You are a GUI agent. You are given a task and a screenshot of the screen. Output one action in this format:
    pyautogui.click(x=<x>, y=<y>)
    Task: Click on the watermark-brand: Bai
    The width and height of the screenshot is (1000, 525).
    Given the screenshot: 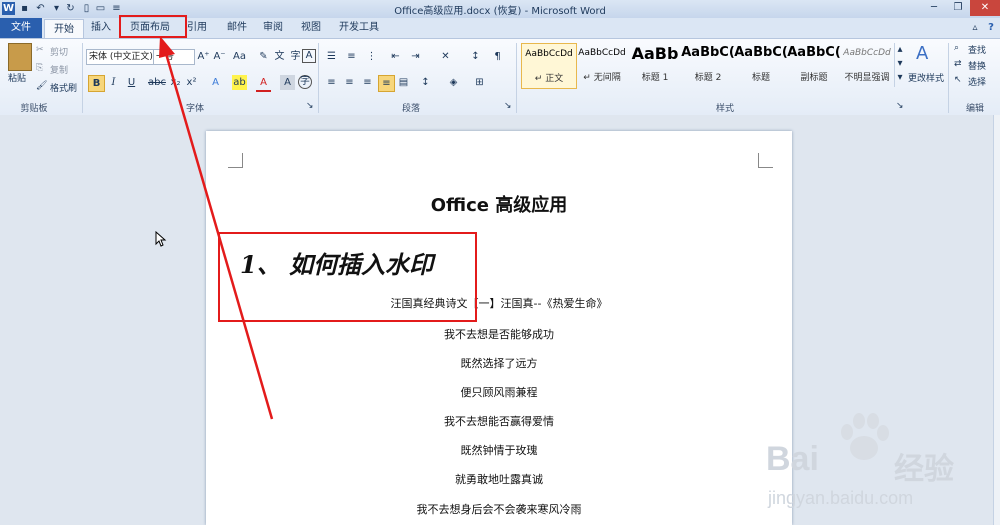 What is the action you would take?
    pyautogui.click(x=792, y=459)
    